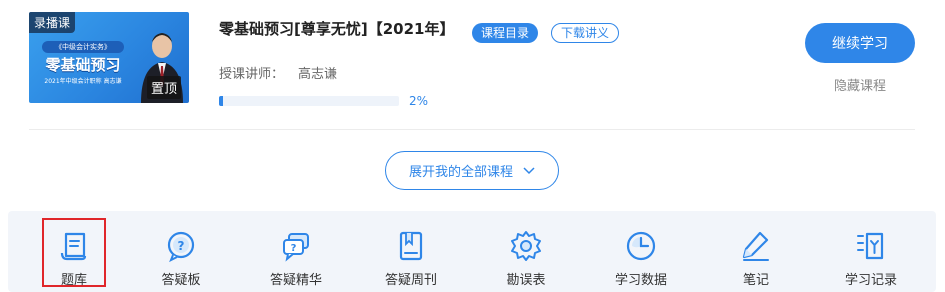 This screenshot has height=292, width=945. Describe the element at coordinates (641, 246) in the screenshot. I see `clock-icon` at that location.